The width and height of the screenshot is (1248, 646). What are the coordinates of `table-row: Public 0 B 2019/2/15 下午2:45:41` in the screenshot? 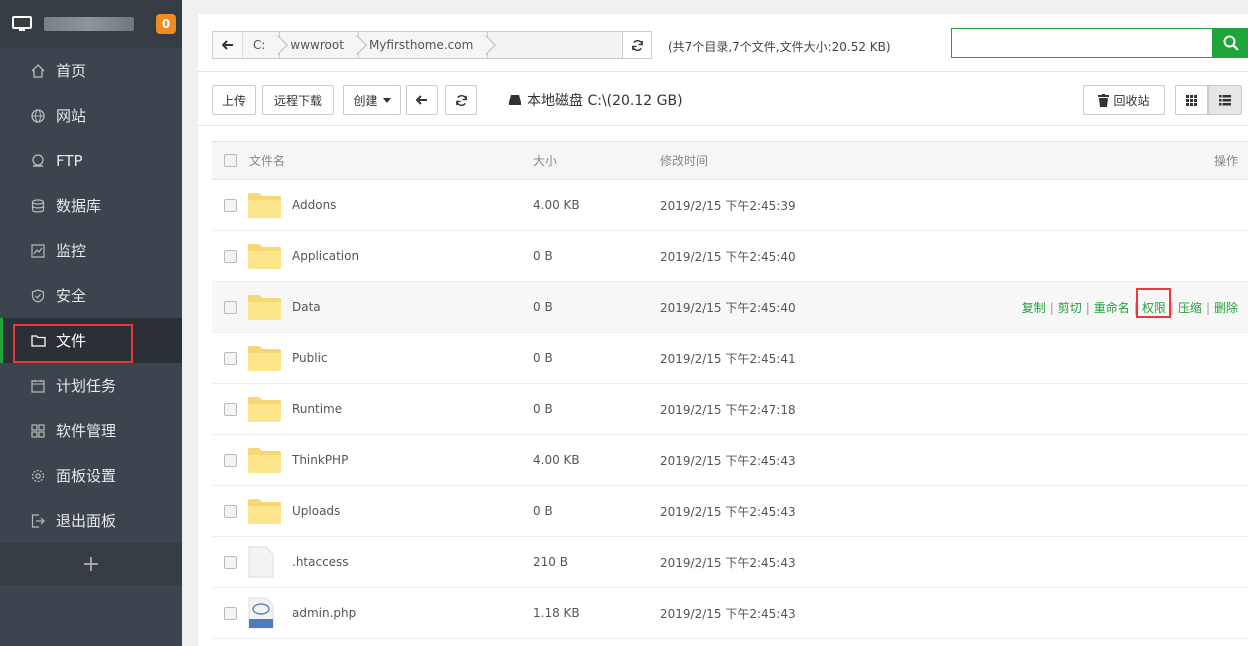 It's located at (730, 358).